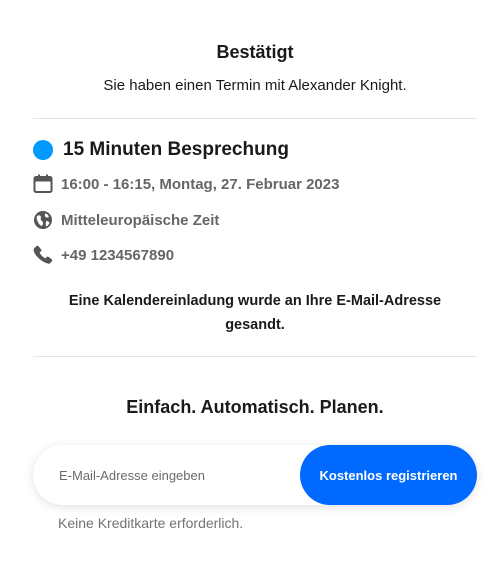  I want to click on globe-icon, so click(43, 220).